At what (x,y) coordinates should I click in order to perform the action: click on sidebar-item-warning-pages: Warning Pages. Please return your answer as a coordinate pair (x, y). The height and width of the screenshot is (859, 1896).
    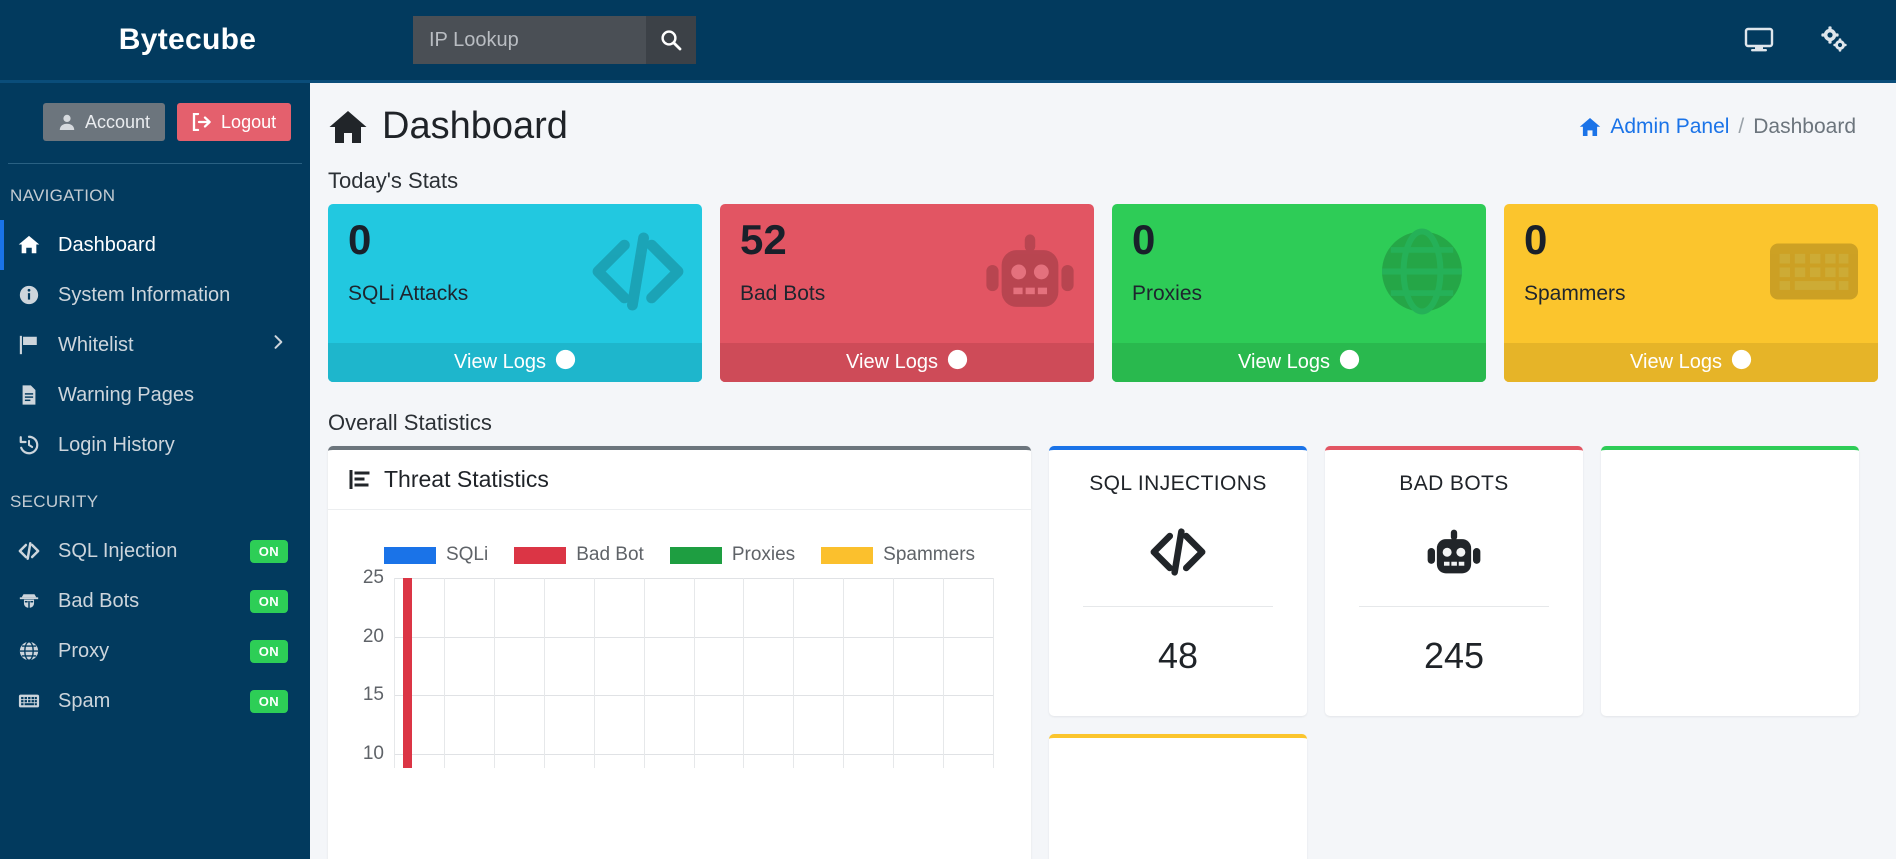
    Looking at the image, I should click on (155, 395).